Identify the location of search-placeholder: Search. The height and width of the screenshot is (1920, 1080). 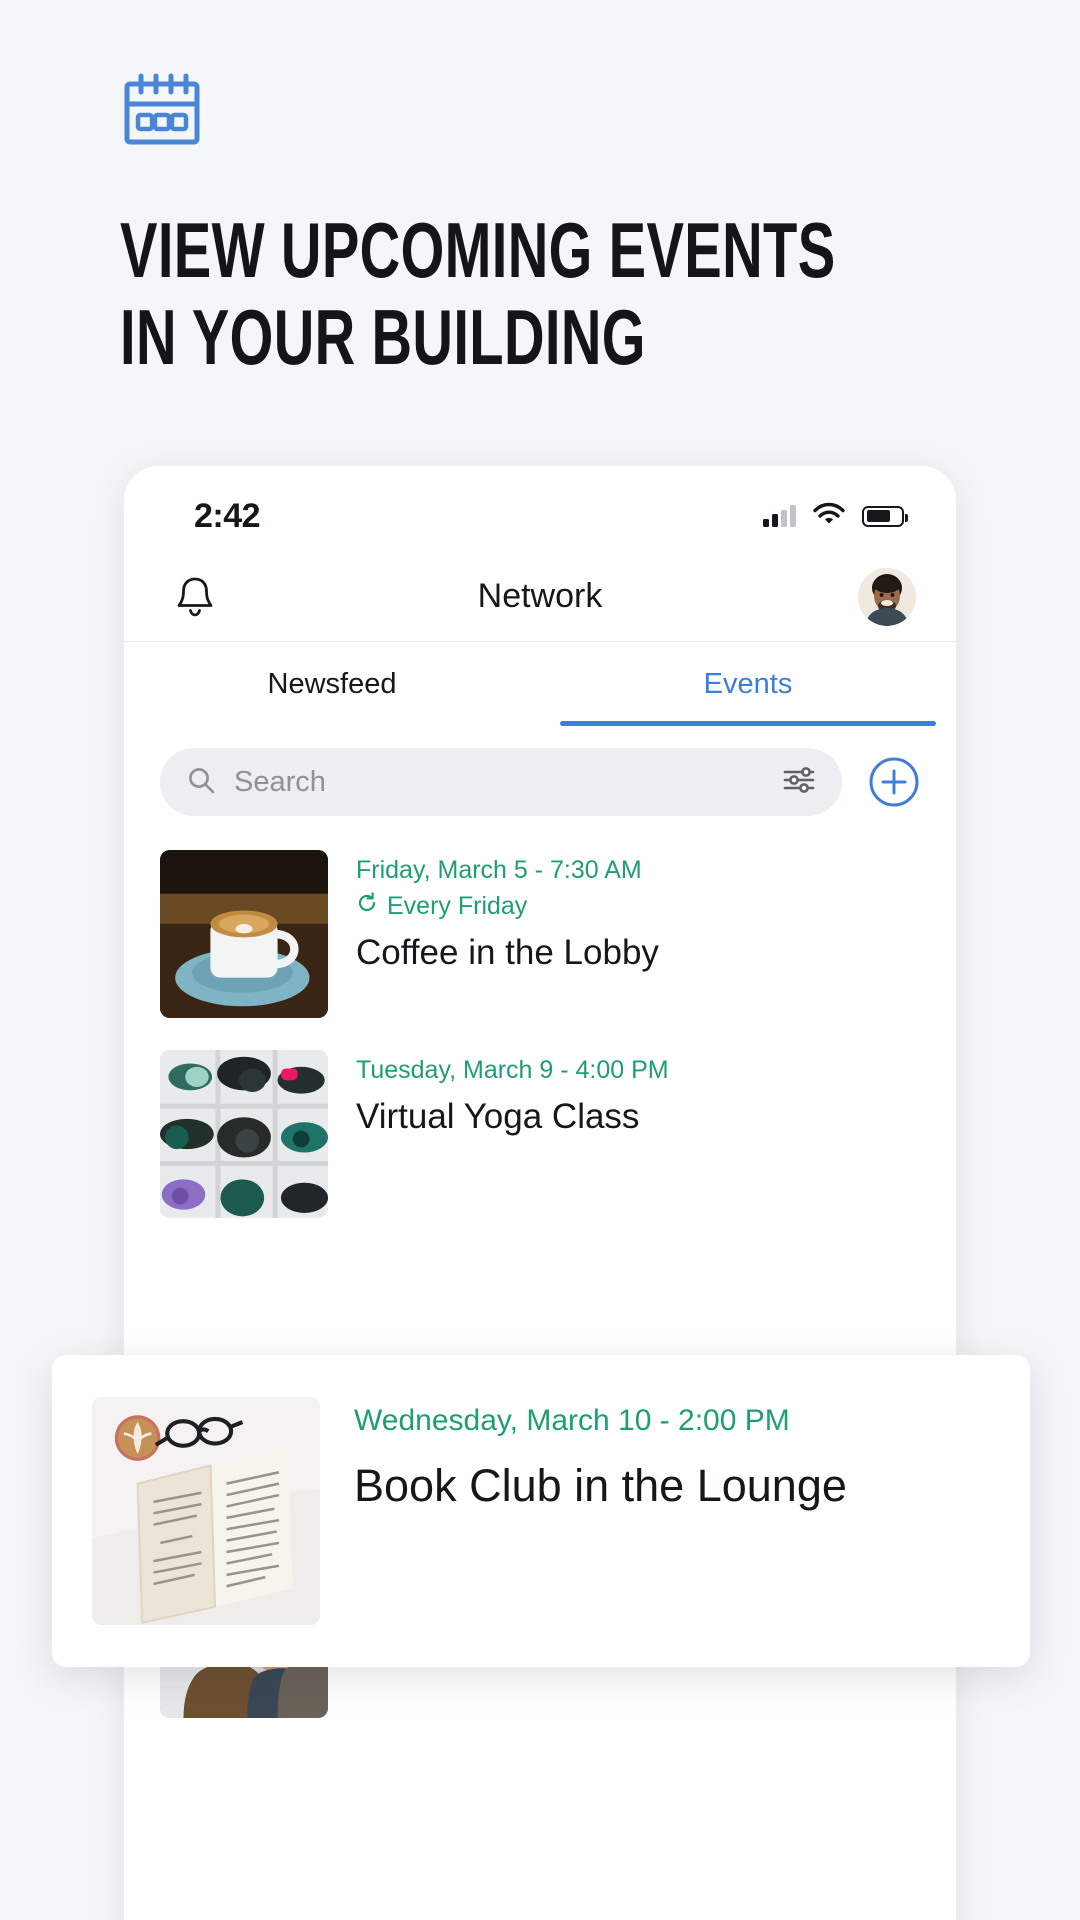
(280, 781).